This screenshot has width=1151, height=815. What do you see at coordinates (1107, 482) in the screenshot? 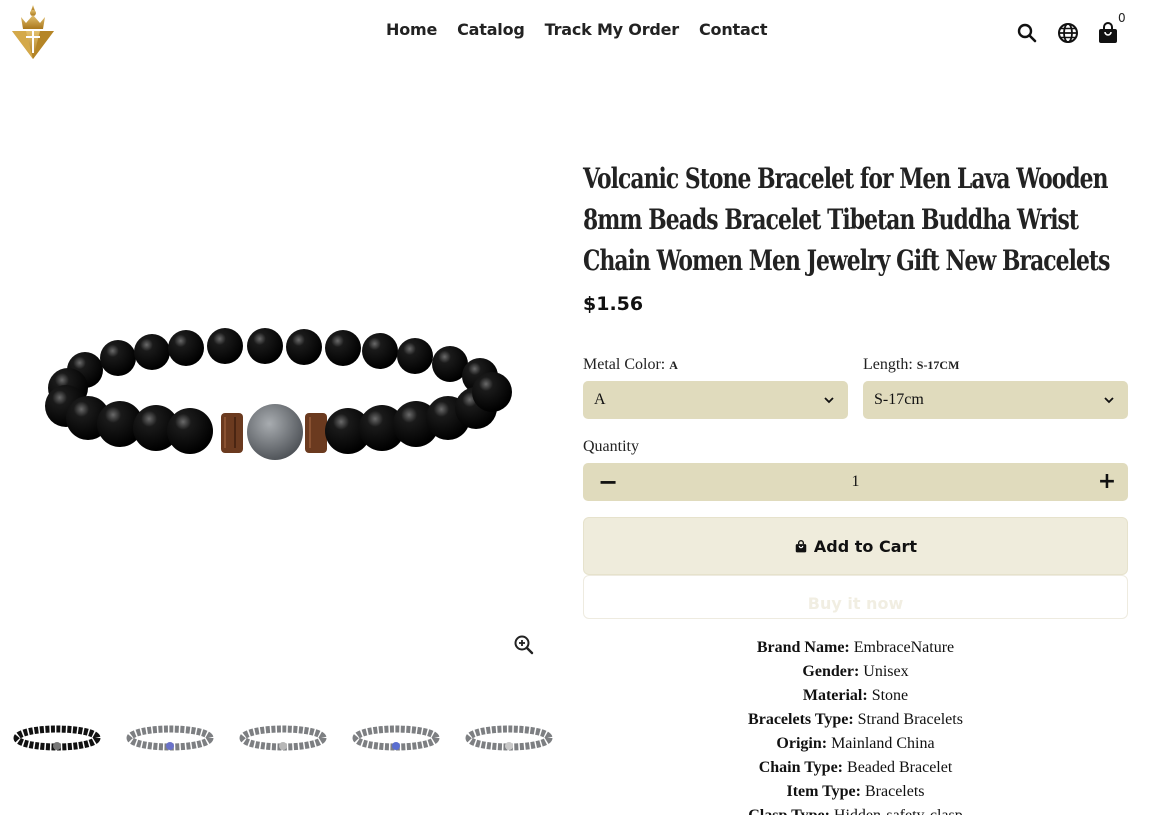
I see `quantity-increase-button: +` at bounding box center [1107, 482].